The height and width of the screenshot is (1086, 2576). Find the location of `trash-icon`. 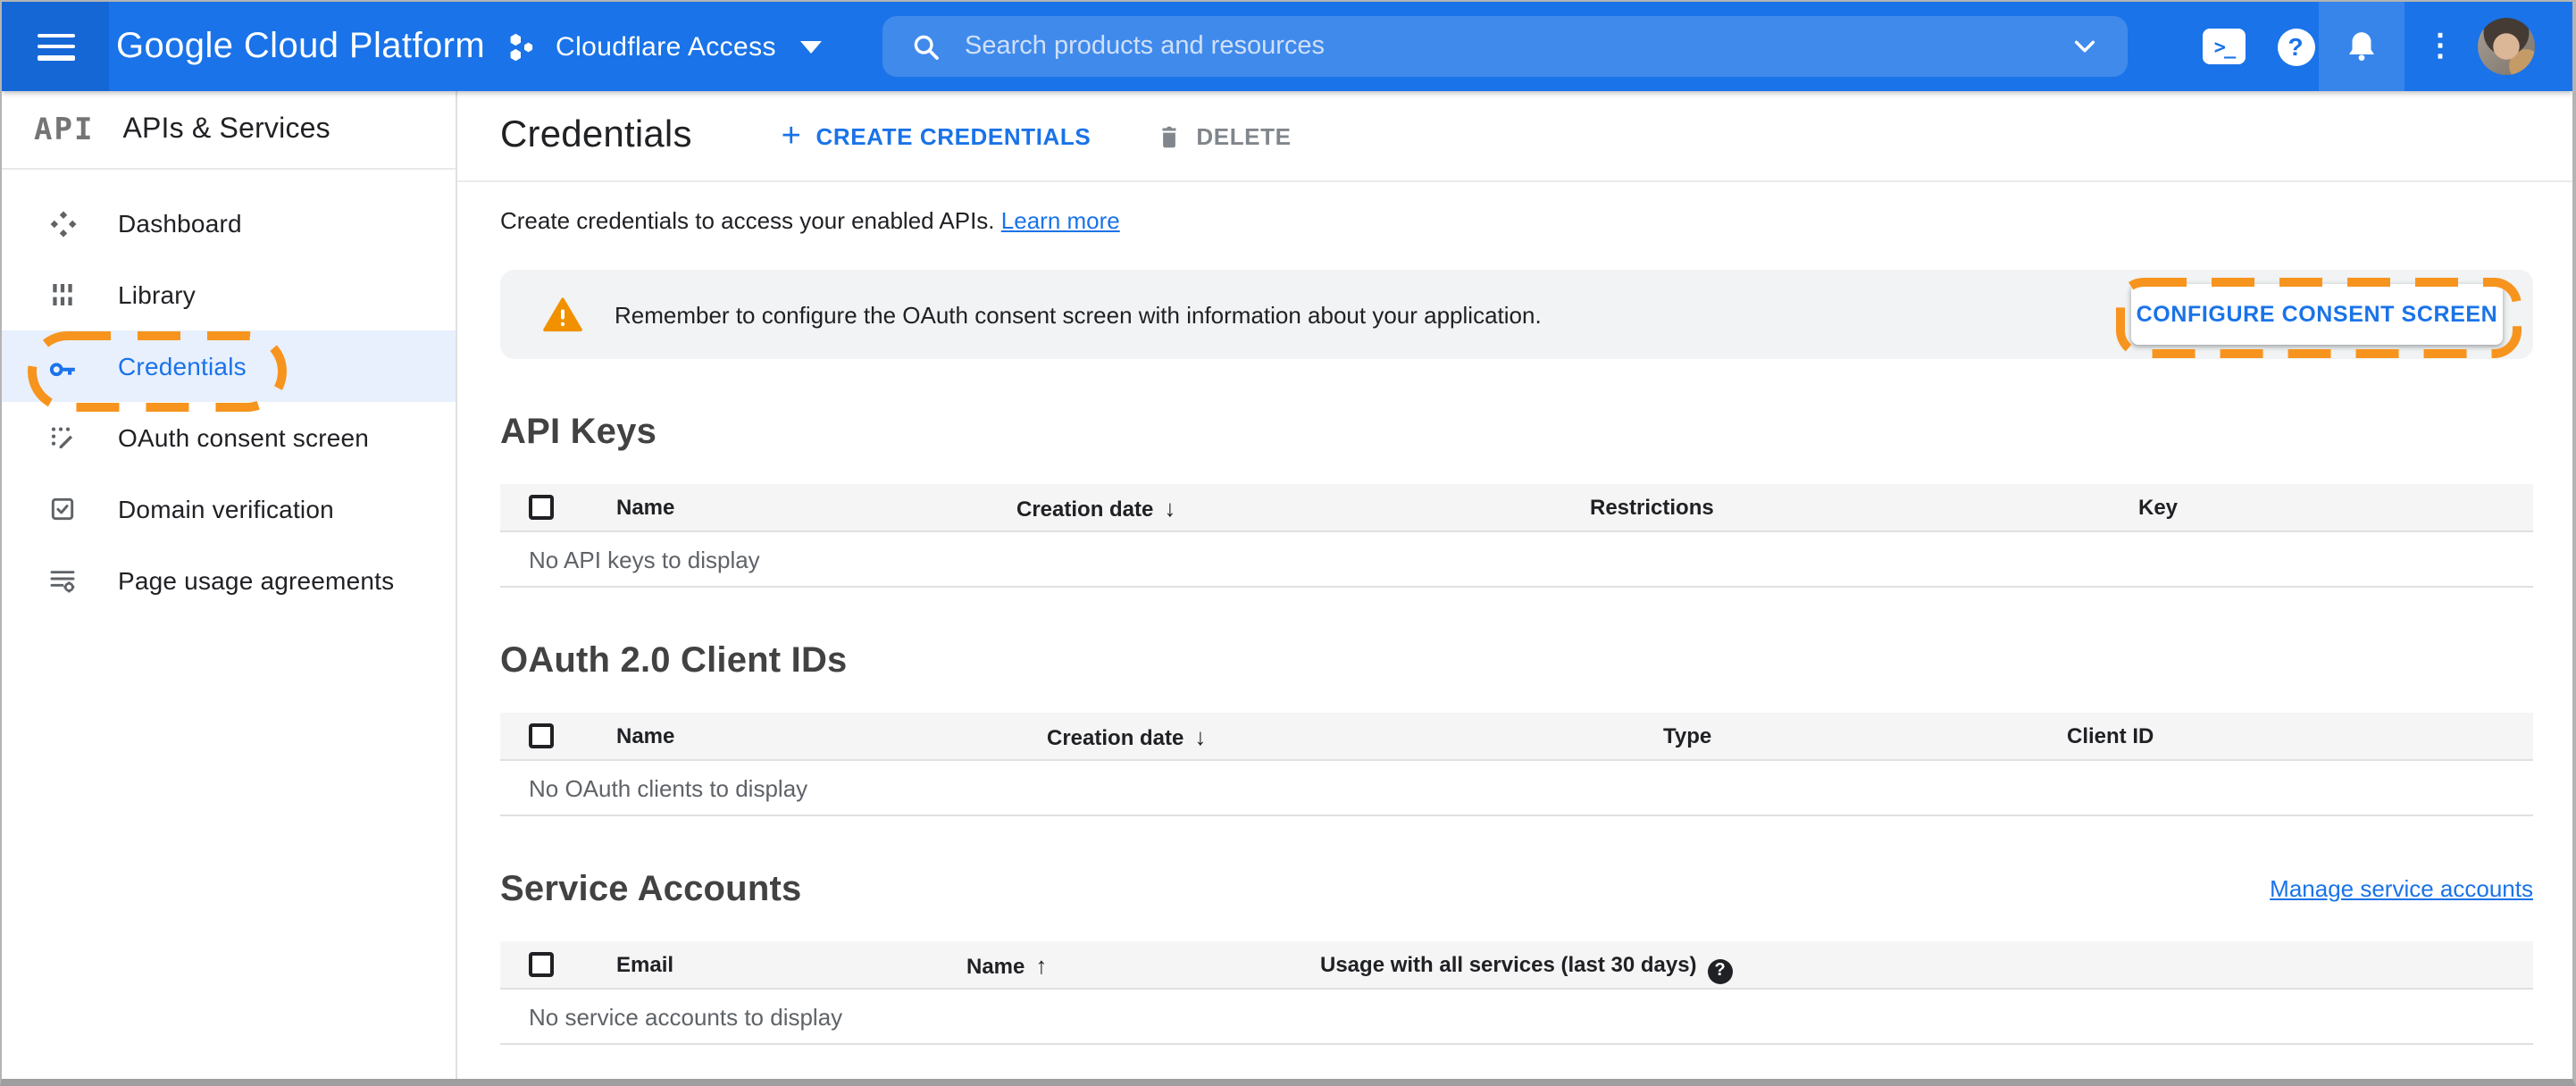

trash-icon is located at coordinates (1168, 136).